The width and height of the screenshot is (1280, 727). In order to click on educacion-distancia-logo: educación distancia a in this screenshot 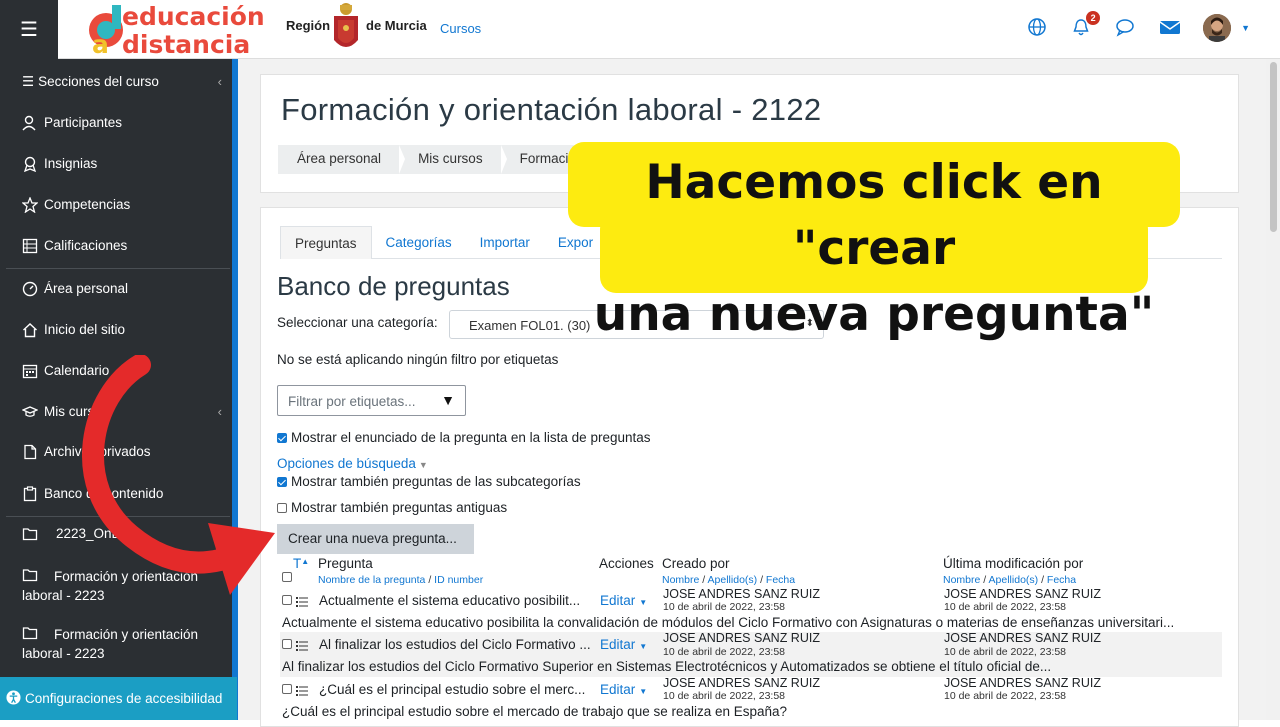, I will do `click(174, 29)`.